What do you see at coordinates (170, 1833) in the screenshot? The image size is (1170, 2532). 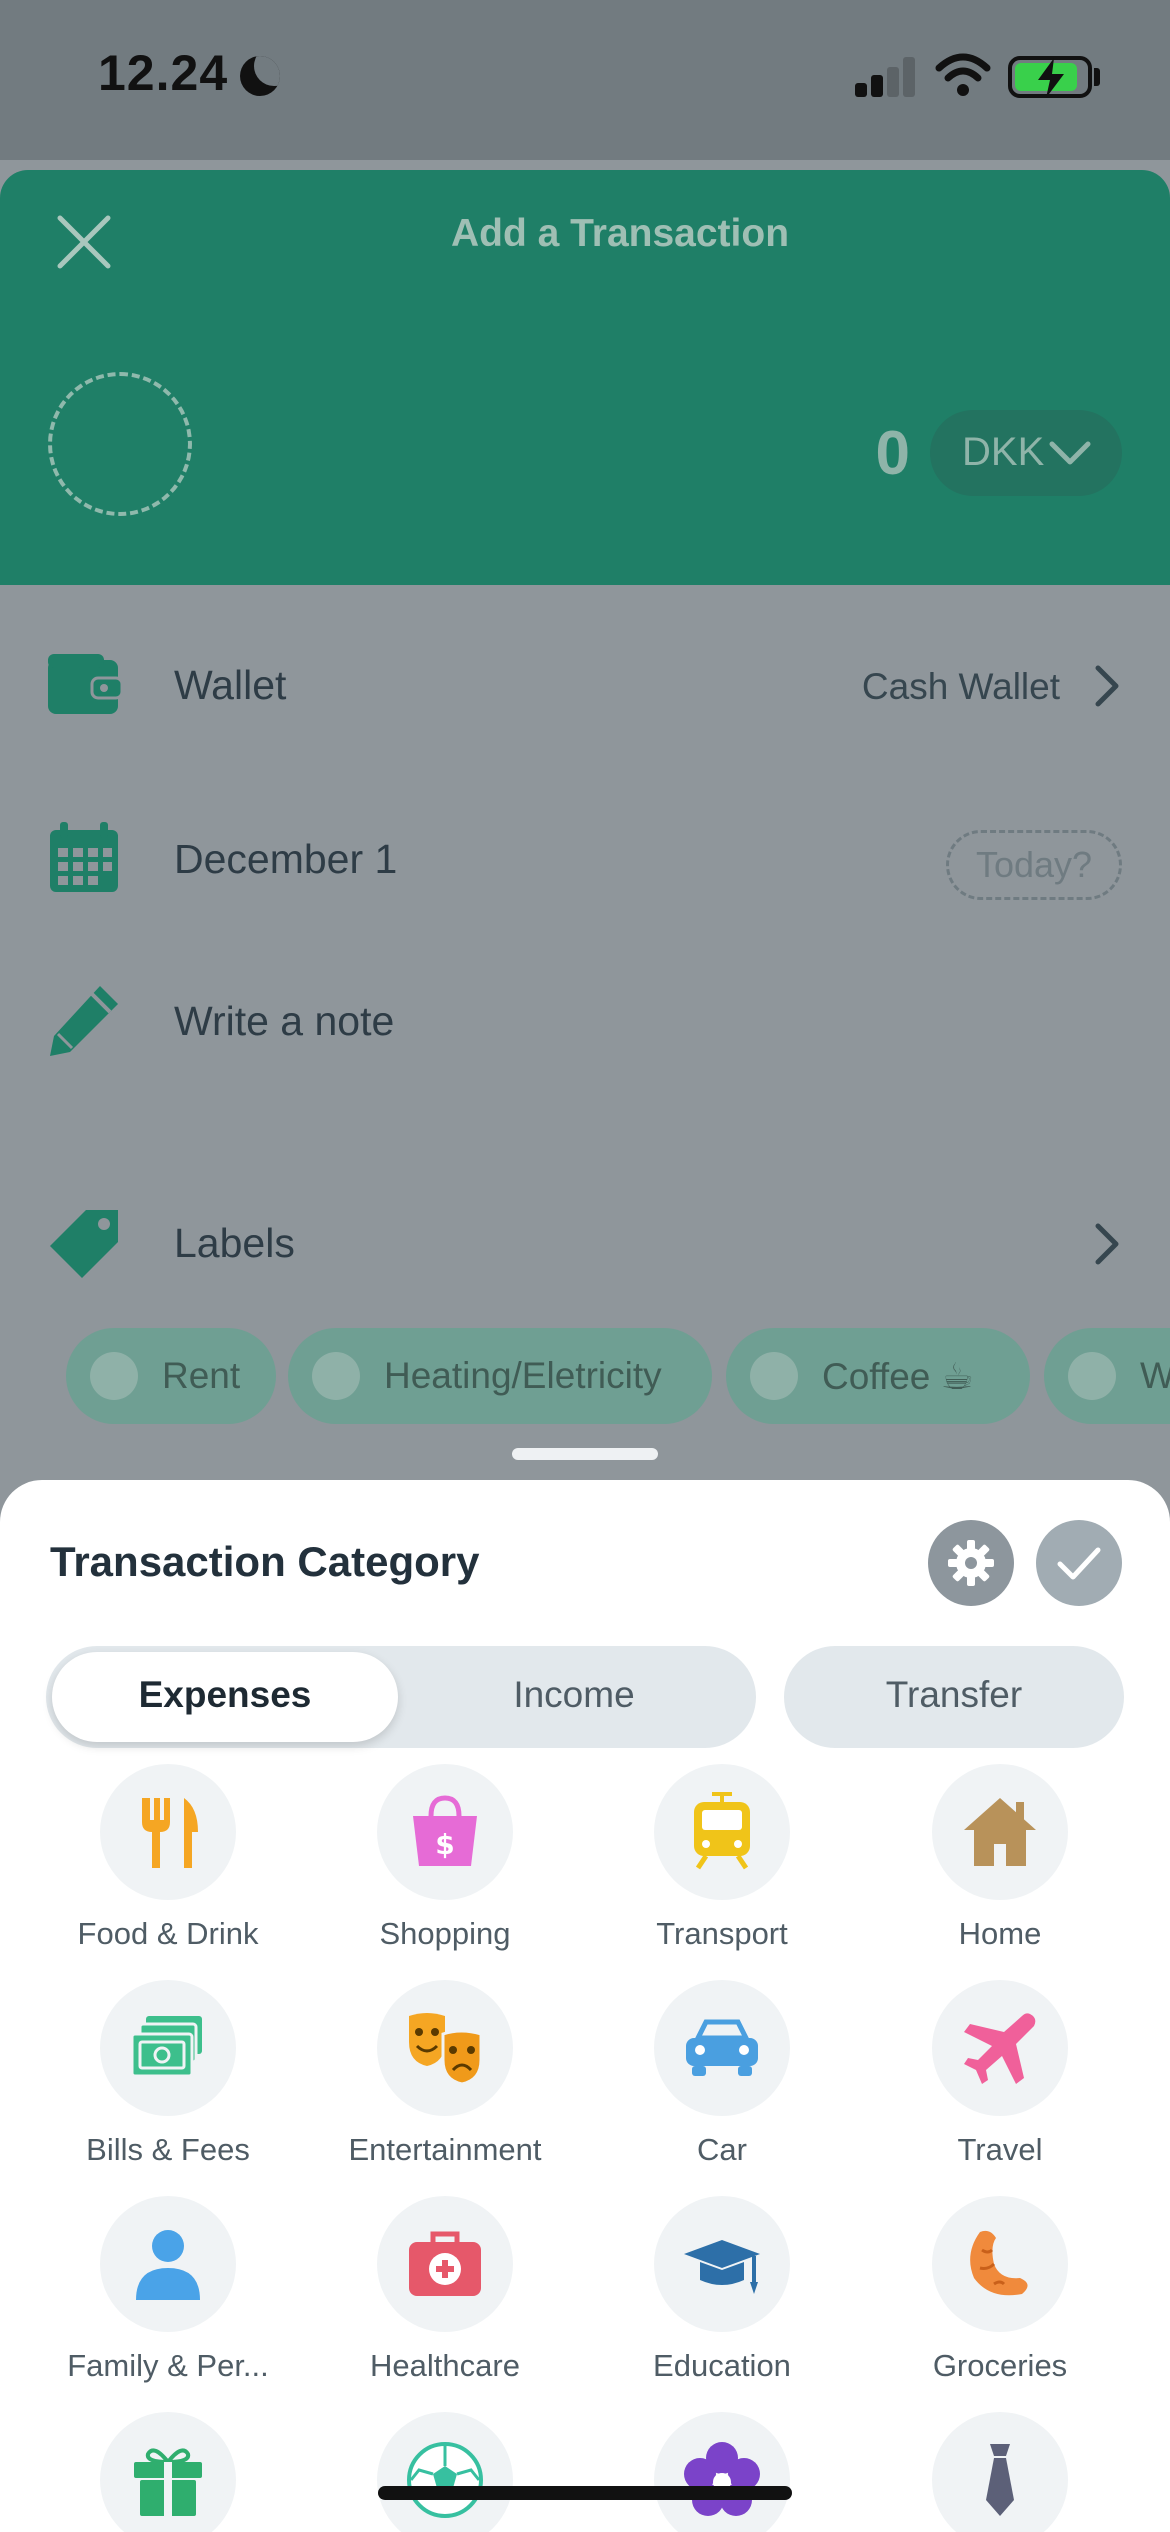 I see `fork-knife-icon` at bounding box center [170, 1833].